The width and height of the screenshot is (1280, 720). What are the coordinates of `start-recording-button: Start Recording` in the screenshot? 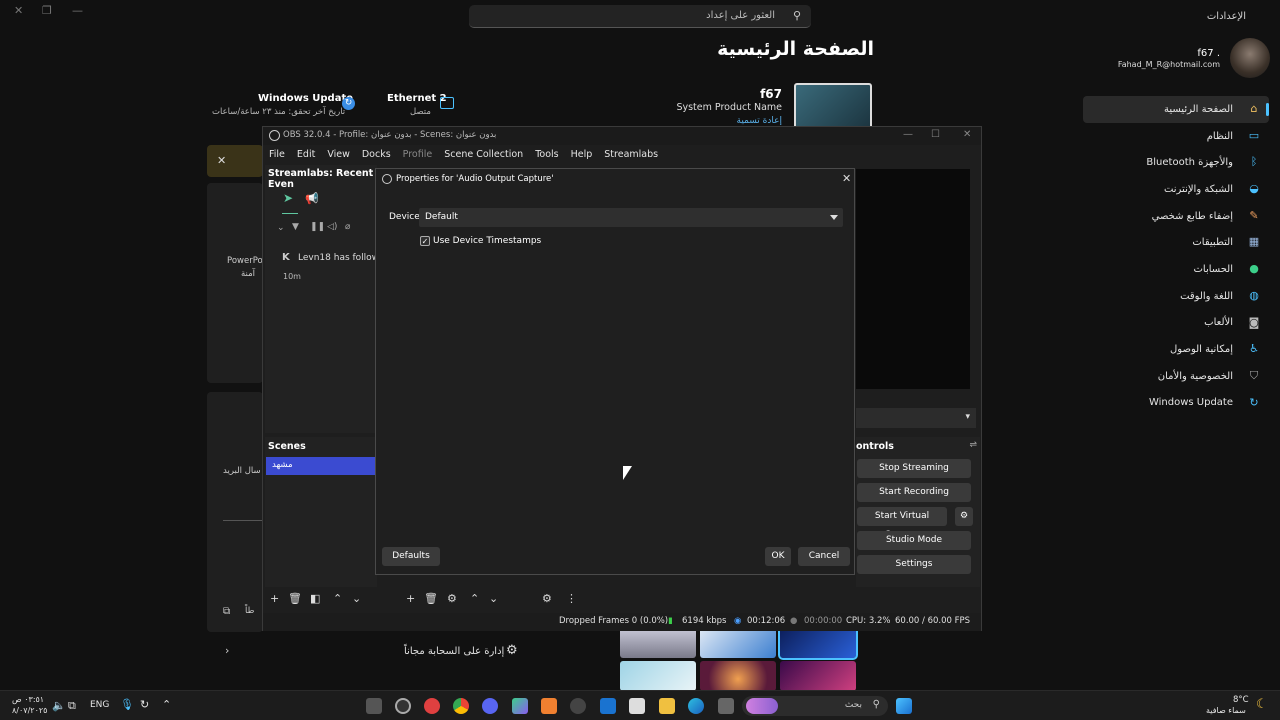 It's located at (914, 492).